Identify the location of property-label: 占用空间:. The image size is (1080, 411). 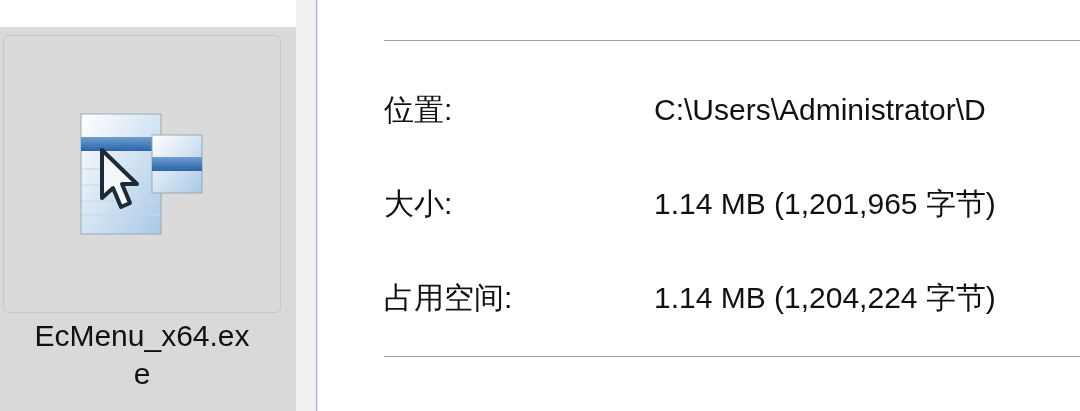
(449, 297).